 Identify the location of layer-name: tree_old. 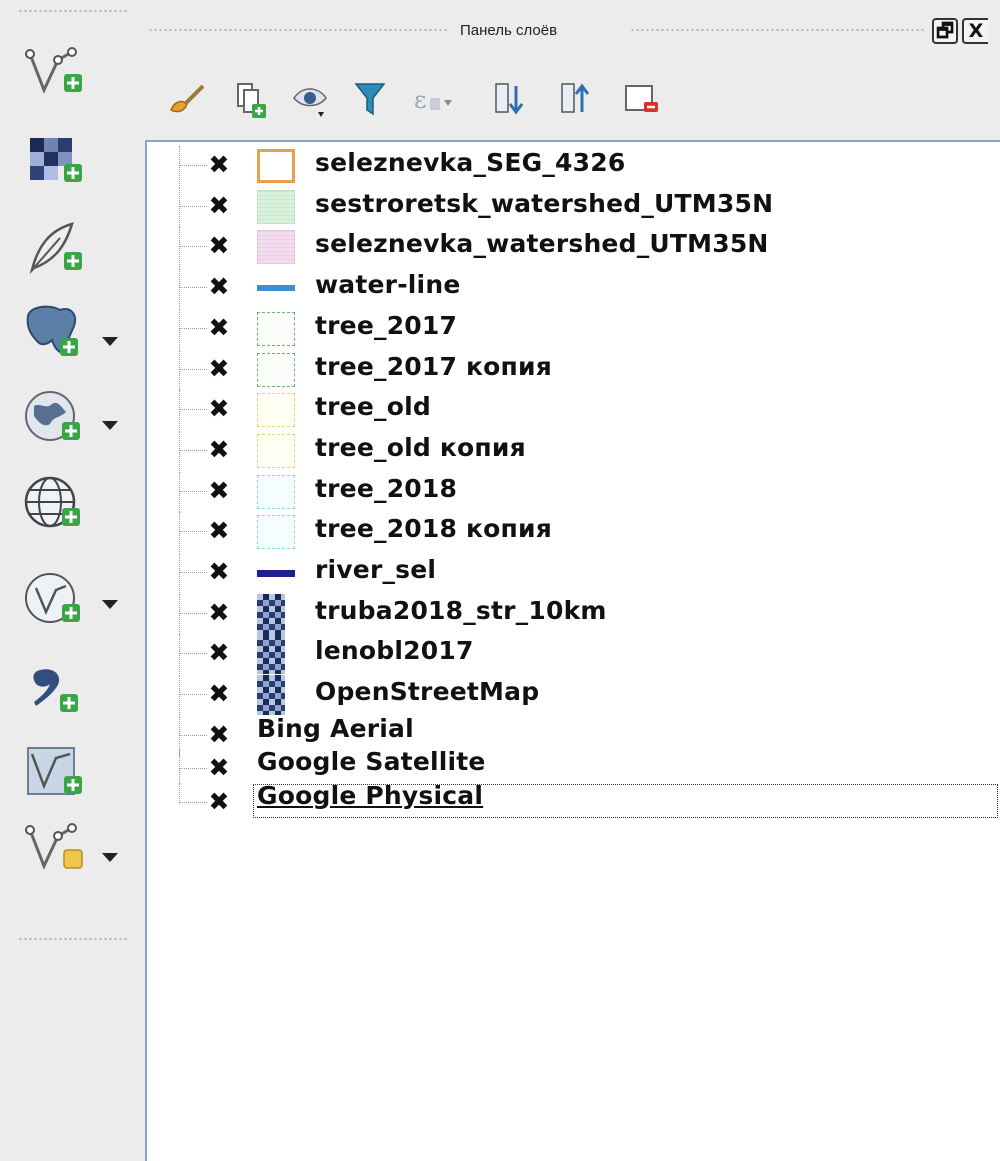
(373, 406).